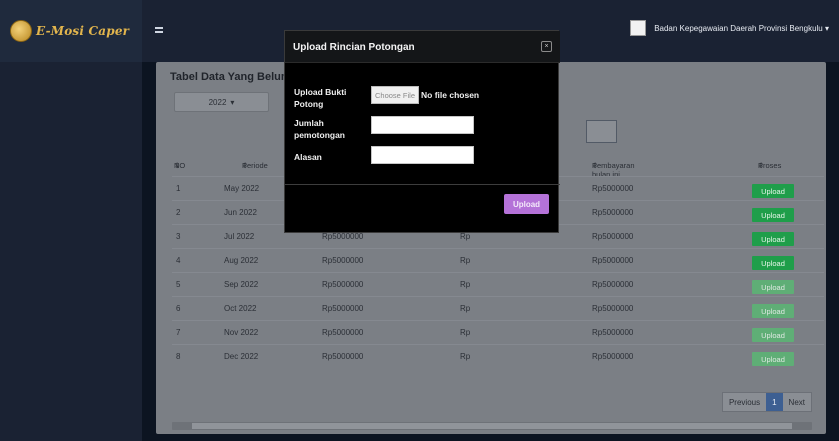 This screenshot has height=441, width=839. Describe the element at coordinates (774, 402) in the screenshot. I see `pagination-page-1: 1` at that location.